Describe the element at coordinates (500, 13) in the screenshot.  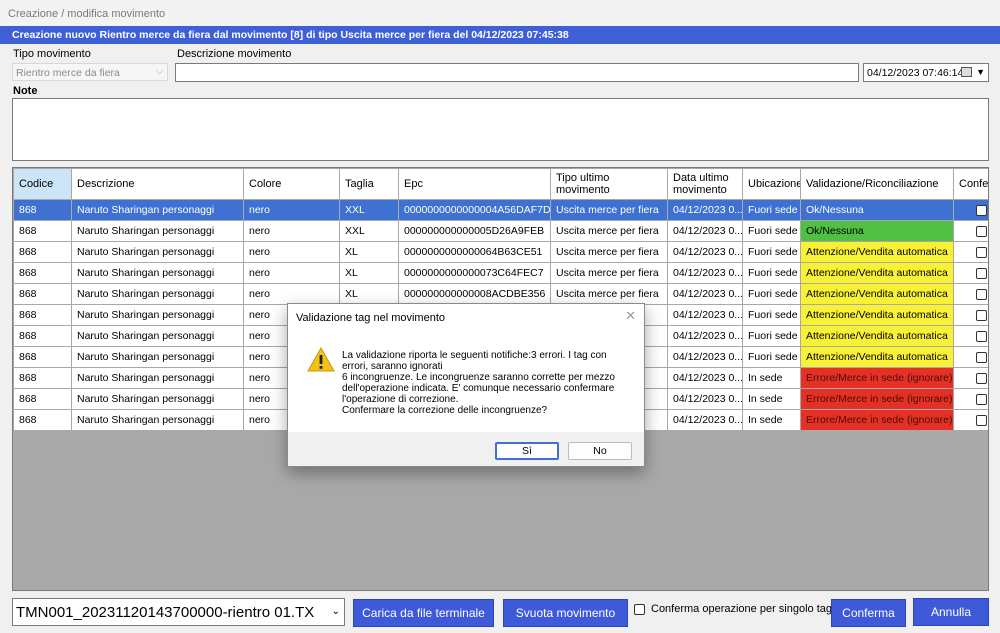
I see `window-title: Creazione / modifica movimento` at that location.